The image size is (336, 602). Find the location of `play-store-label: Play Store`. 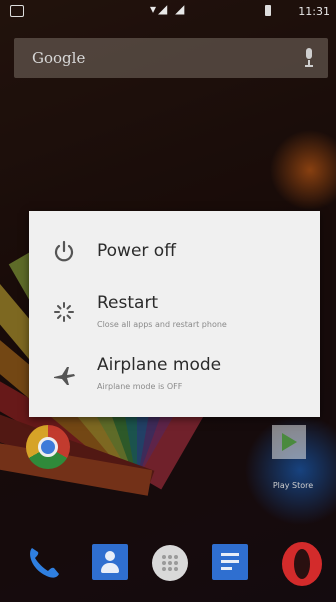

play-store-label: Play Store is located at coordinates (293, 485).